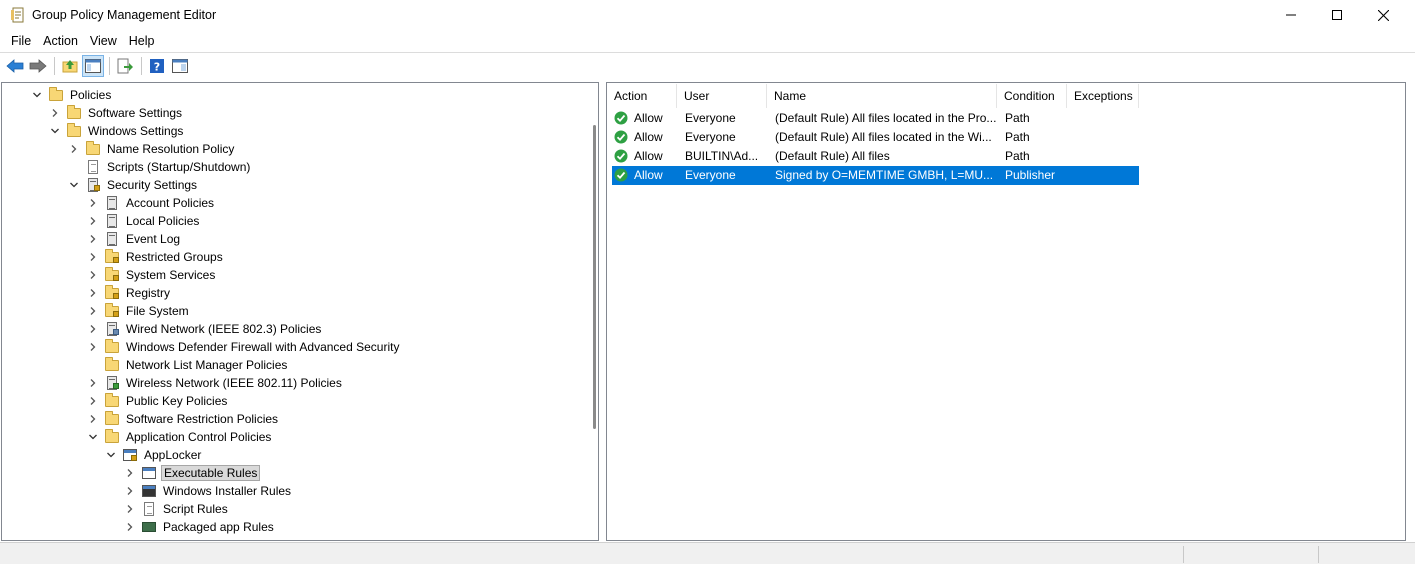  What do you see at coordinates (38, 66) in the screenshot?
I see `forward-button` at bounding box center [38, 66].